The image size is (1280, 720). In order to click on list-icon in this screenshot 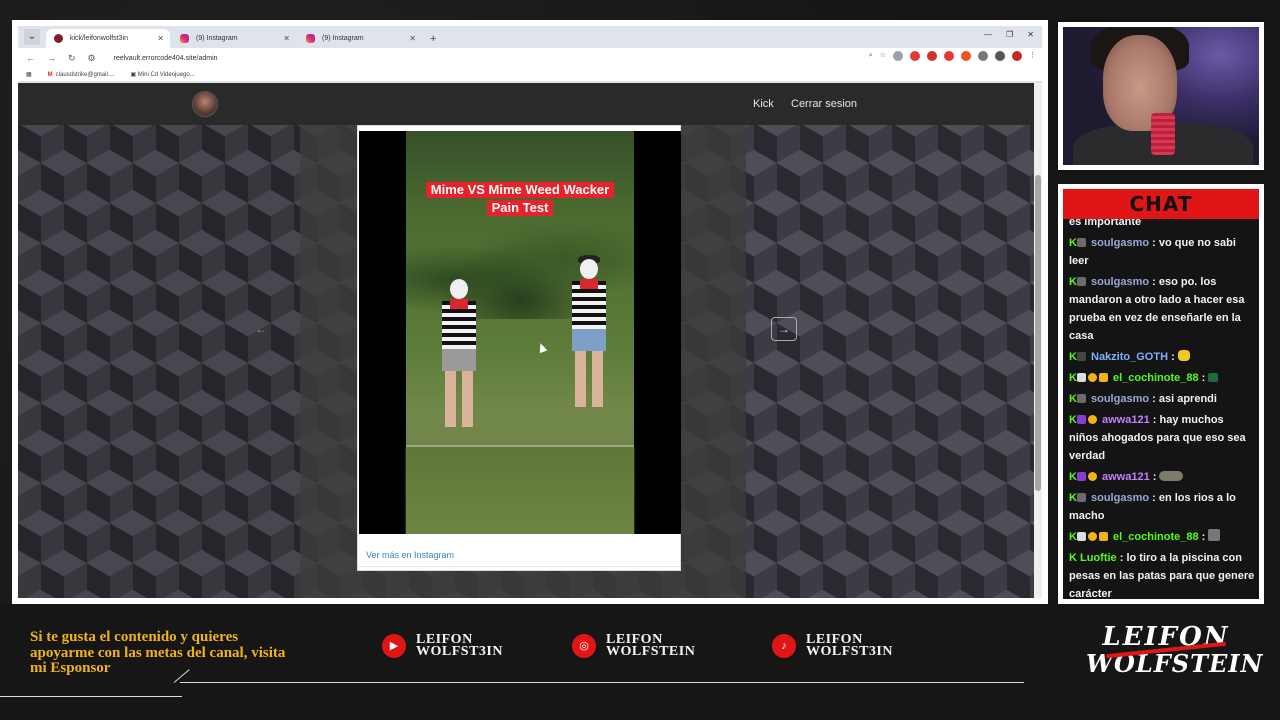, I will do `click(1000, 56)`.